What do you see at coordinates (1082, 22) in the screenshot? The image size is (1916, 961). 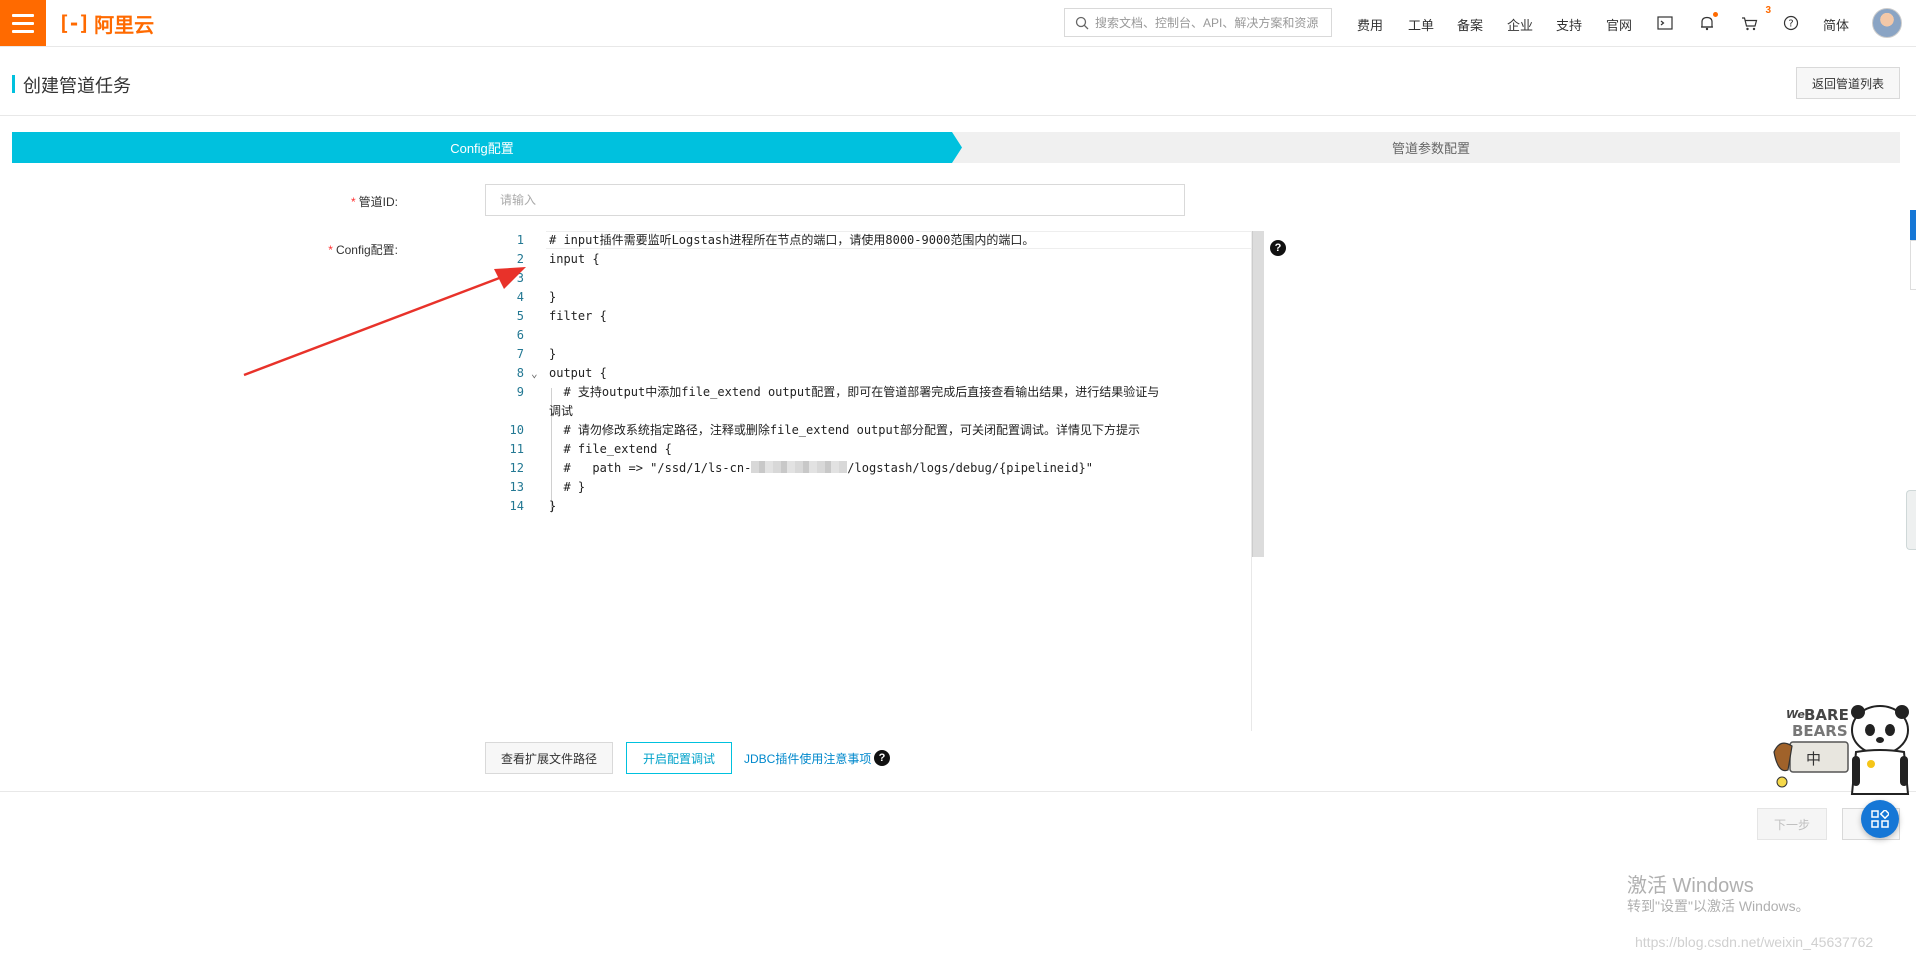 I see `search-icon` at bounding box center [1082, 22].